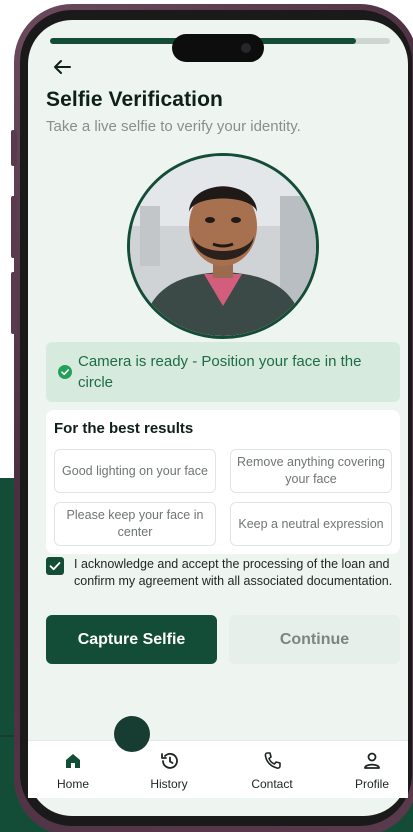  Describe the element at coordinates (169, 784) in the screenshot. I see `nav-label-history: History` at that location.